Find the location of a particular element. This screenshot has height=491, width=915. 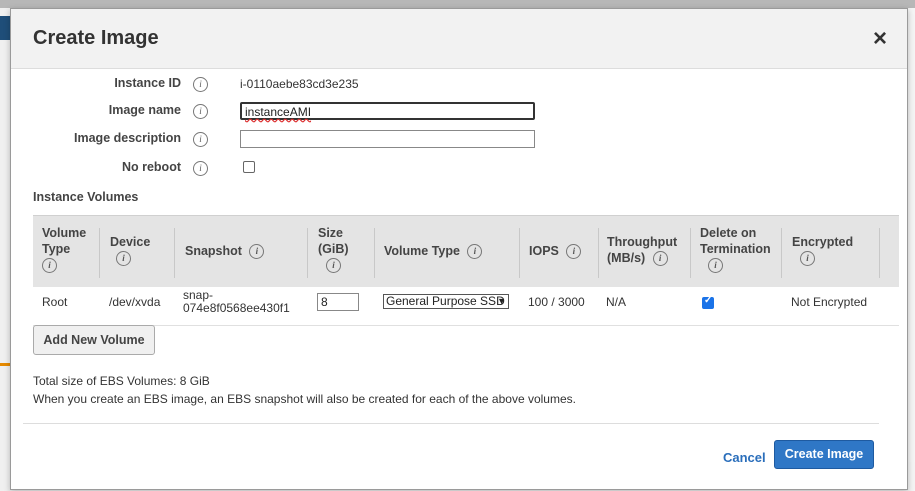

th-delete-line2: Termination is located at coordinates (735, 249).